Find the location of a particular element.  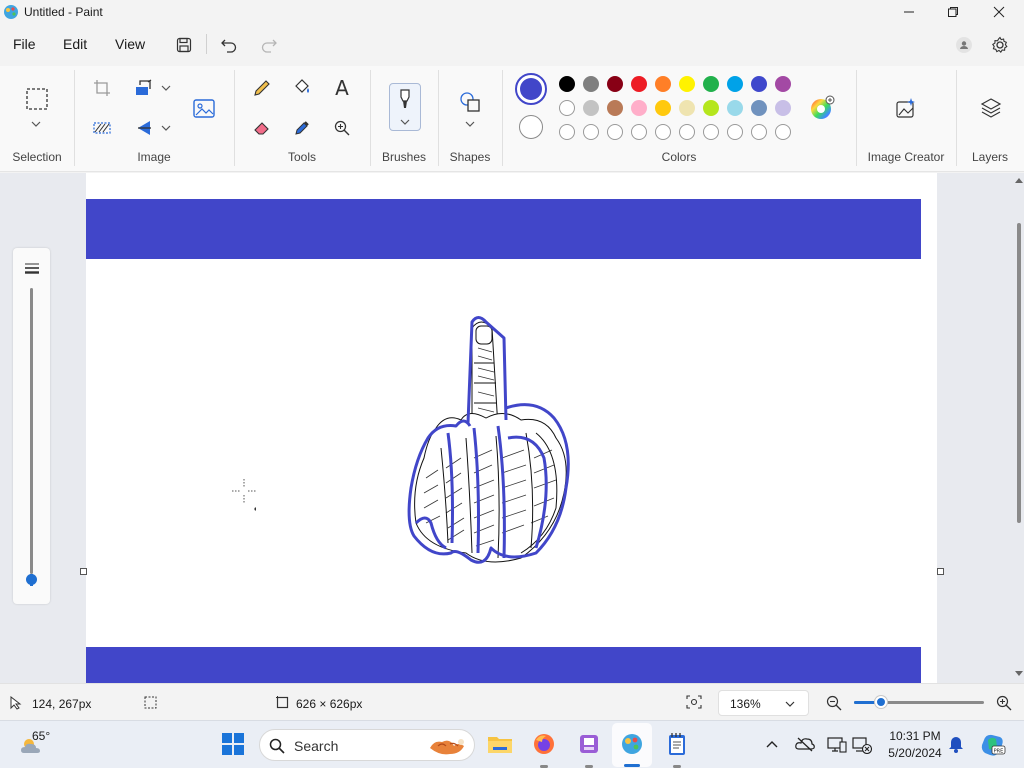

copilot-icon: PRE is located at coordinates (993, 745).